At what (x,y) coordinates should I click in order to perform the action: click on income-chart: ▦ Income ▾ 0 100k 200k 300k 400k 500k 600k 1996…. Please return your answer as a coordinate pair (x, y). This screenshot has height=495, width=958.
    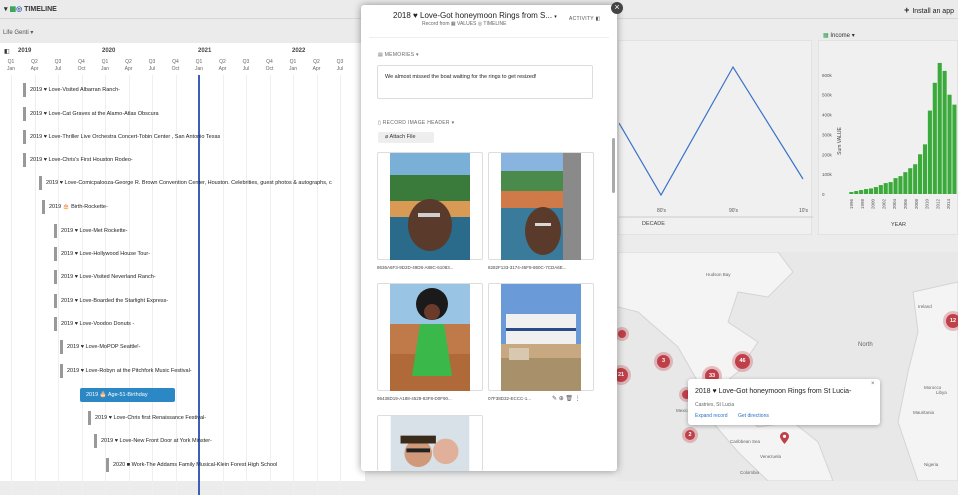
    Looking at the image, I should click on (888, 134).